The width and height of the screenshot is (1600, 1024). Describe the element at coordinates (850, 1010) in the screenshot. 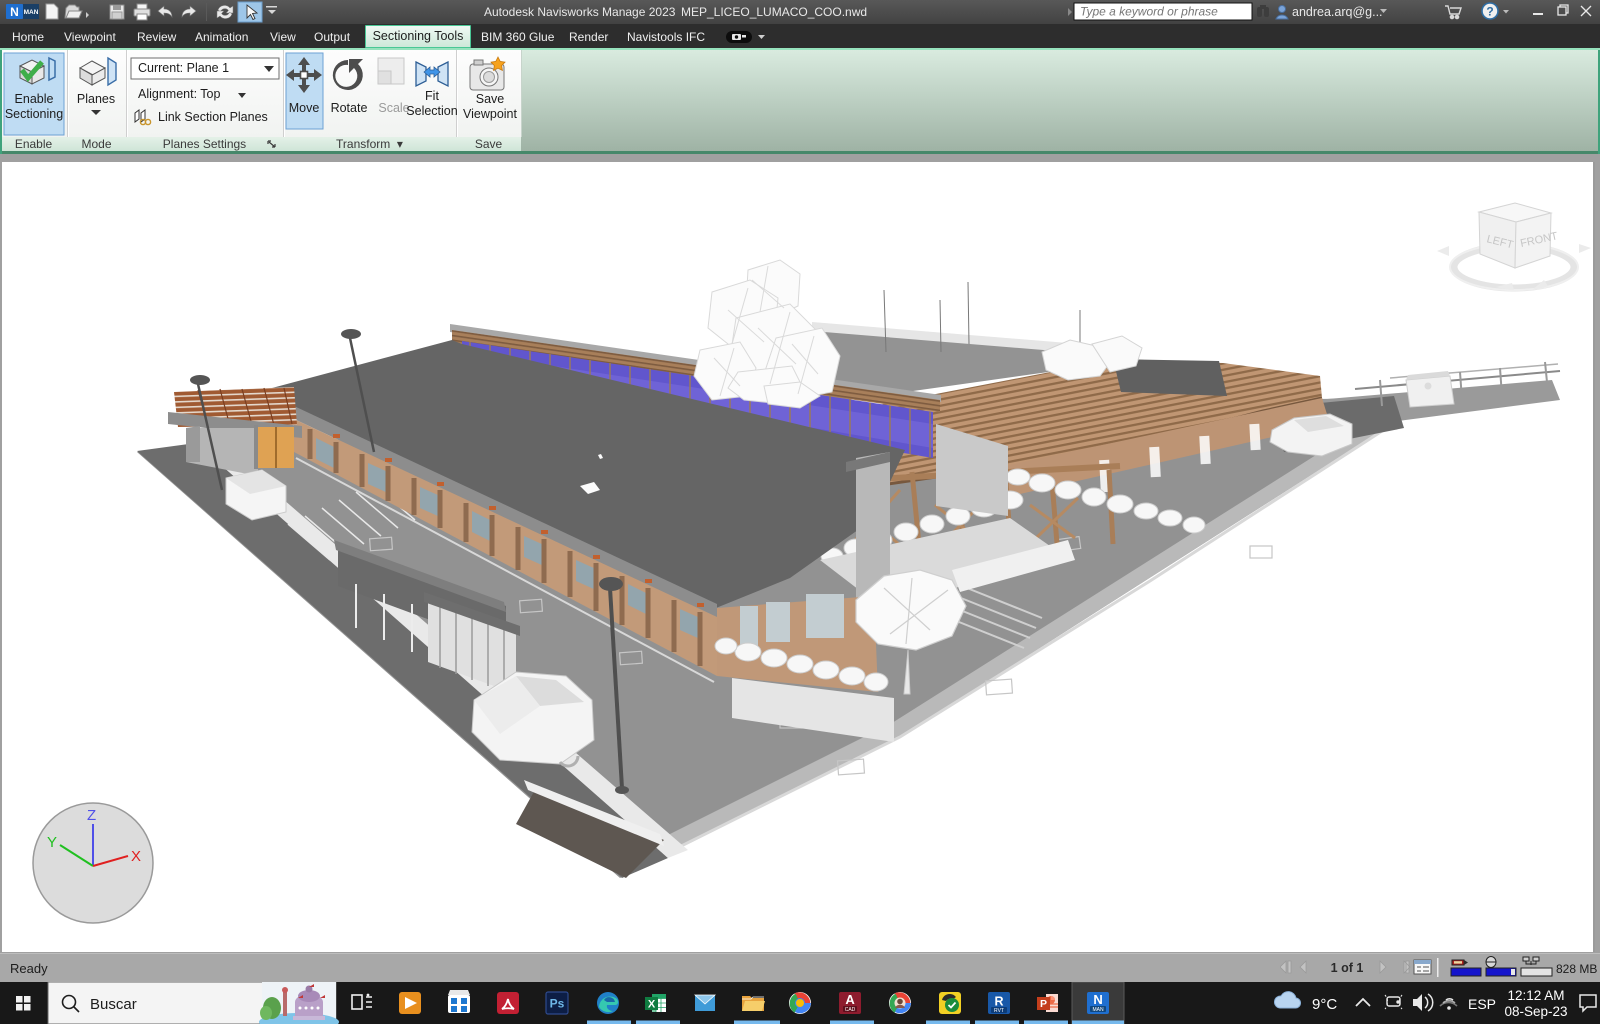

I see `svg-text: CAD` at that location.